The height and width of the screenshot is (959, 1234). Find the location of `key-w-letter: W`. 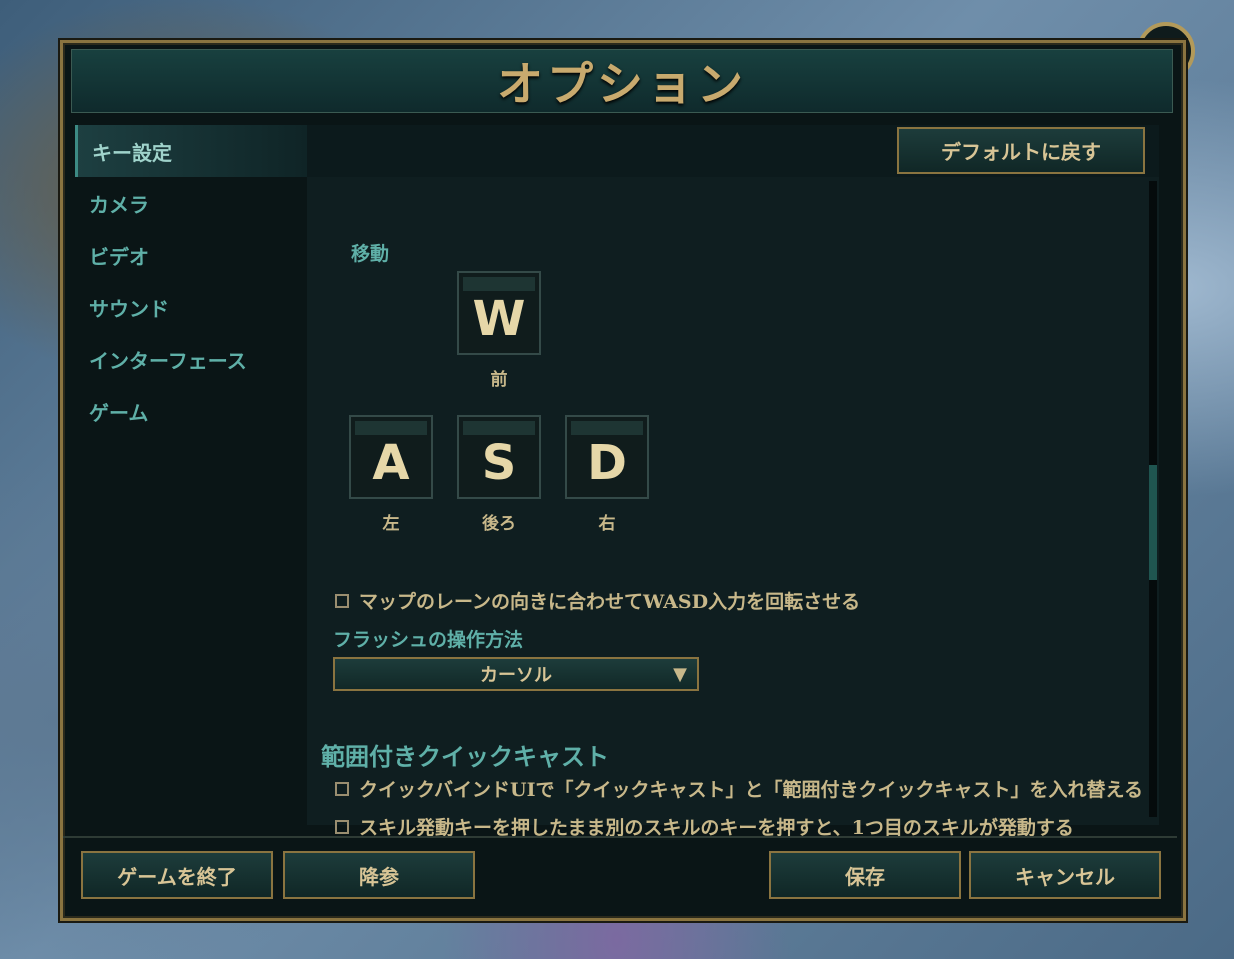

key-w-letter: W is located at coordinates (499, 319).